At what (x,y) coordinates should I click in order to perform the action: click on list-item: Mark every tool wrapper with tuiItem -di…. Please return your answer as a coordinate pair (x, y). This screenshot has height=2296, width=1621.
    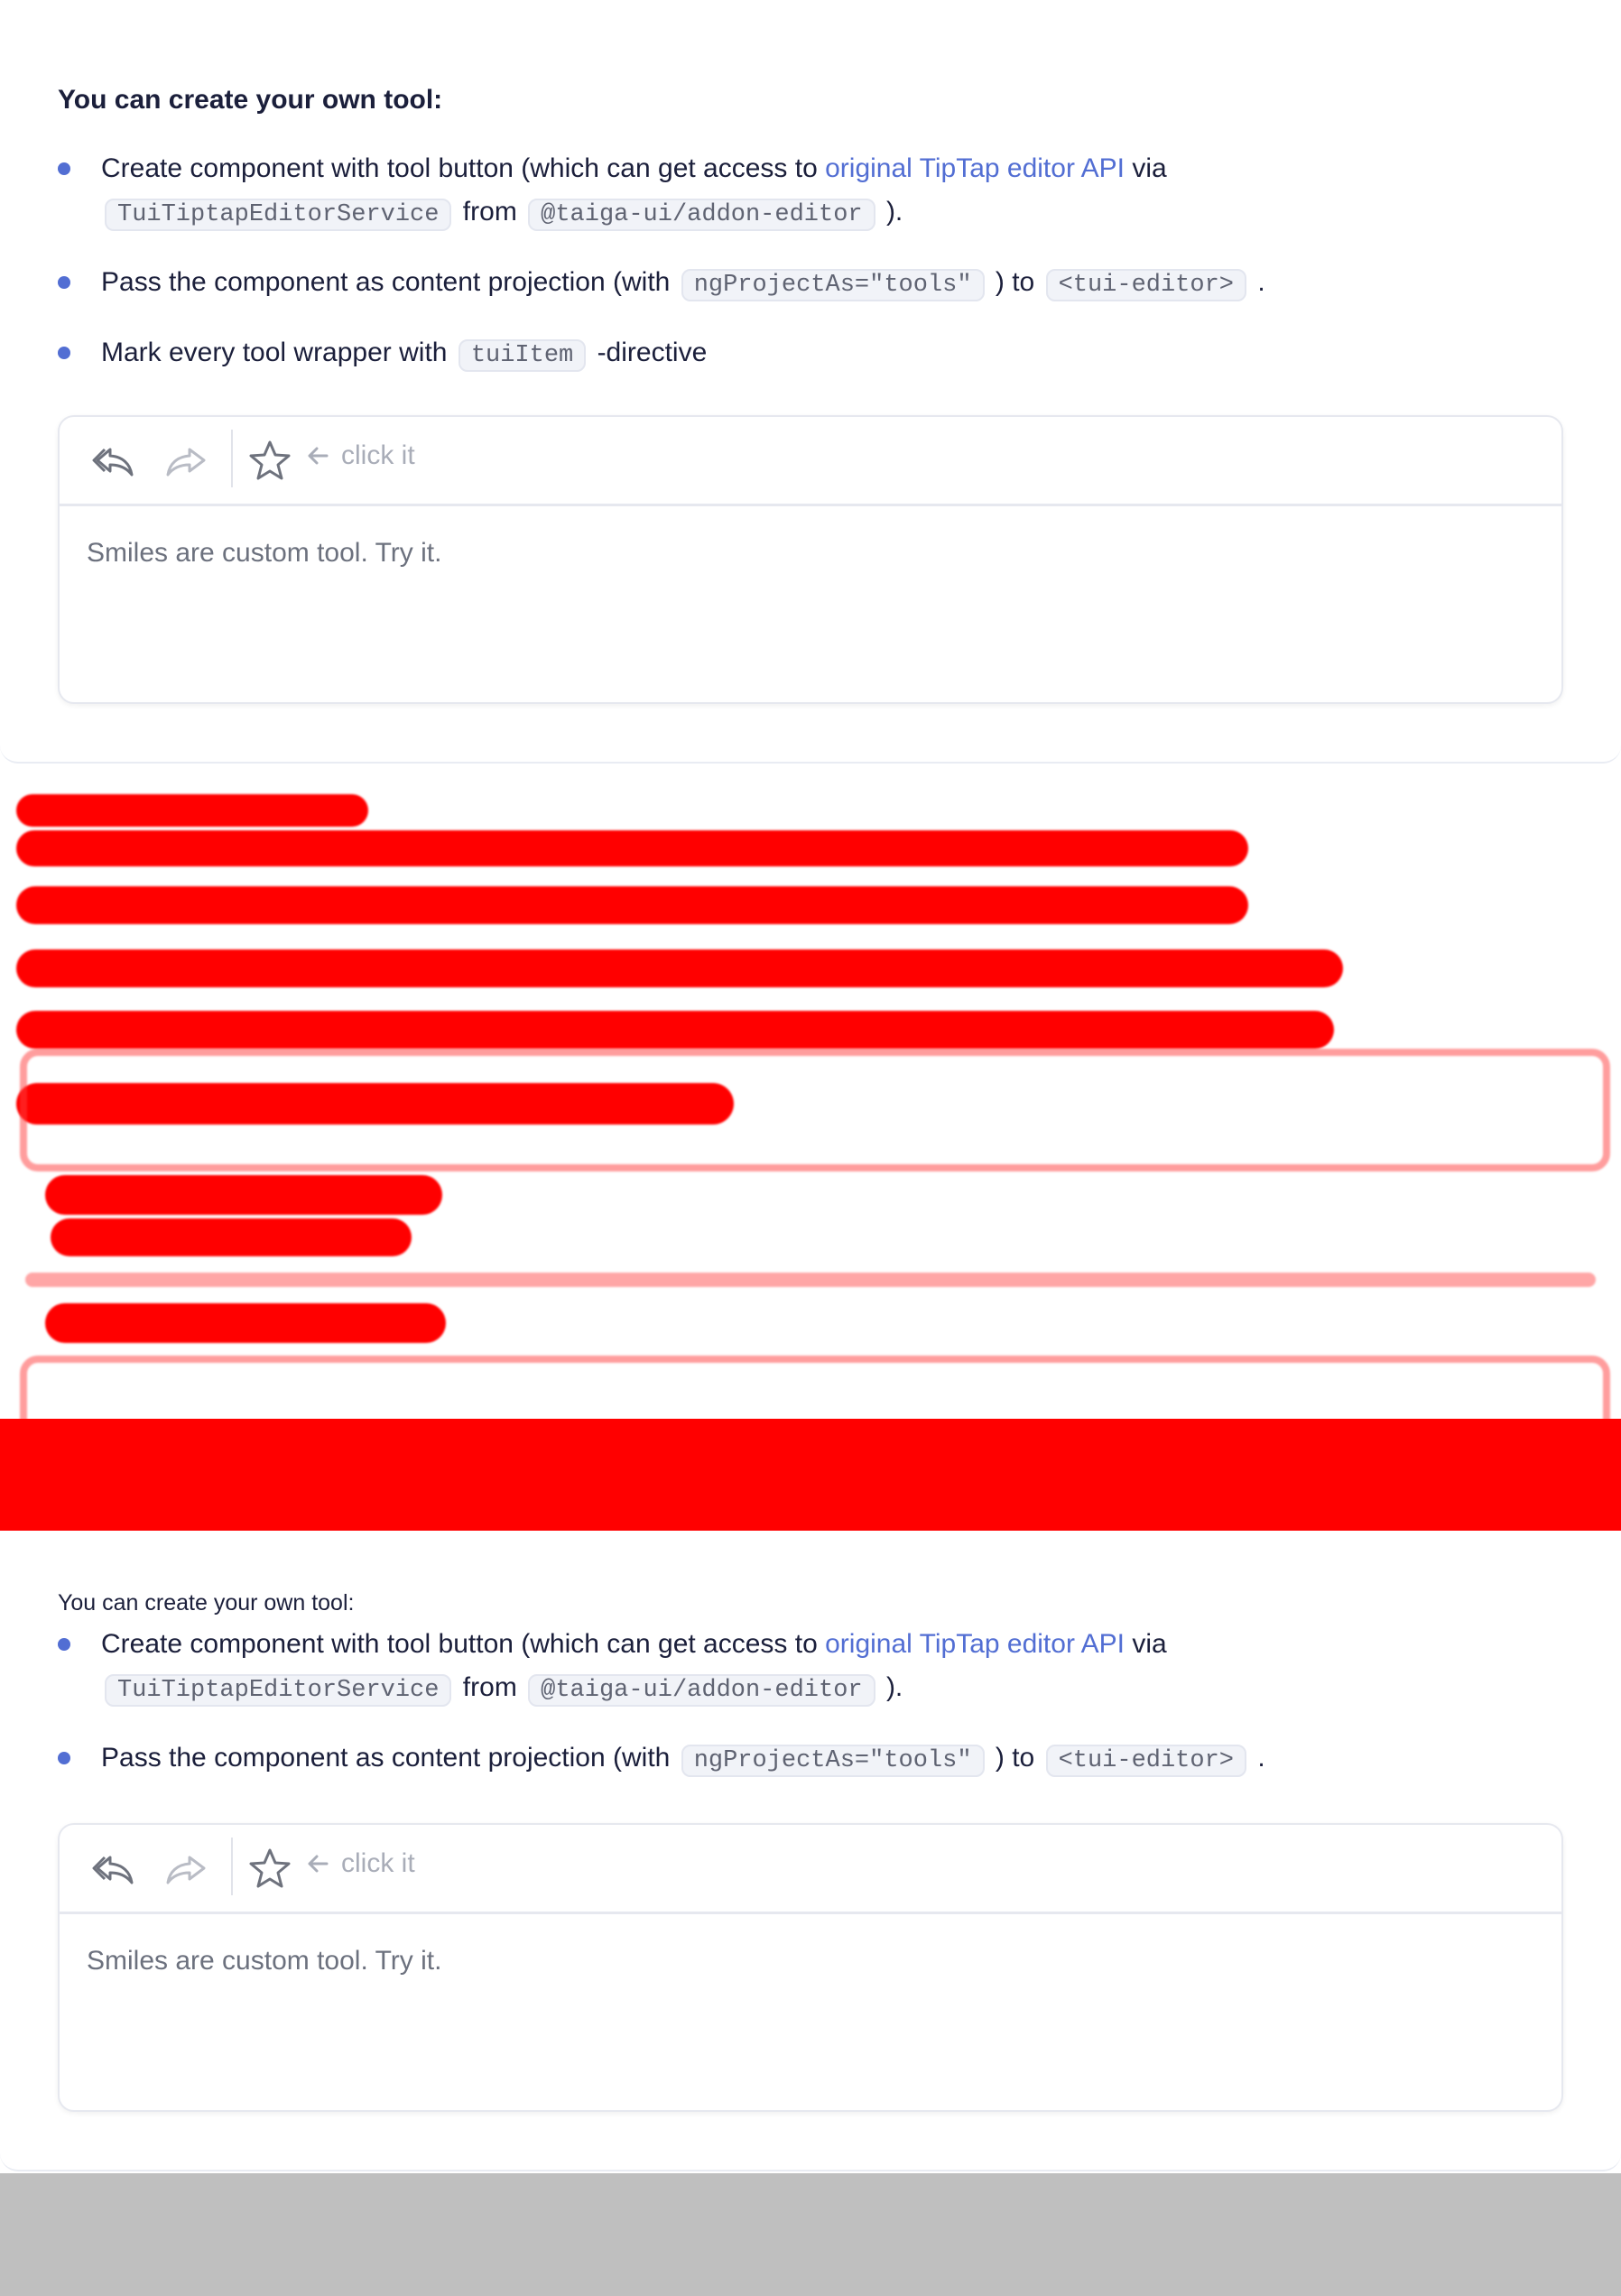
    Looking at the image, I should click on (816, 354).